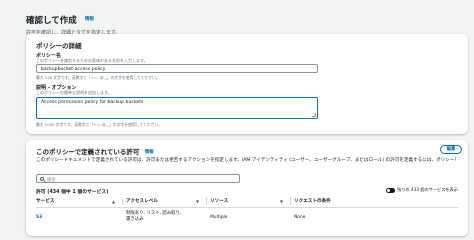 This screenshot has width=474, height=240. I want to click on edit-button: 編集, so click(451, 149).